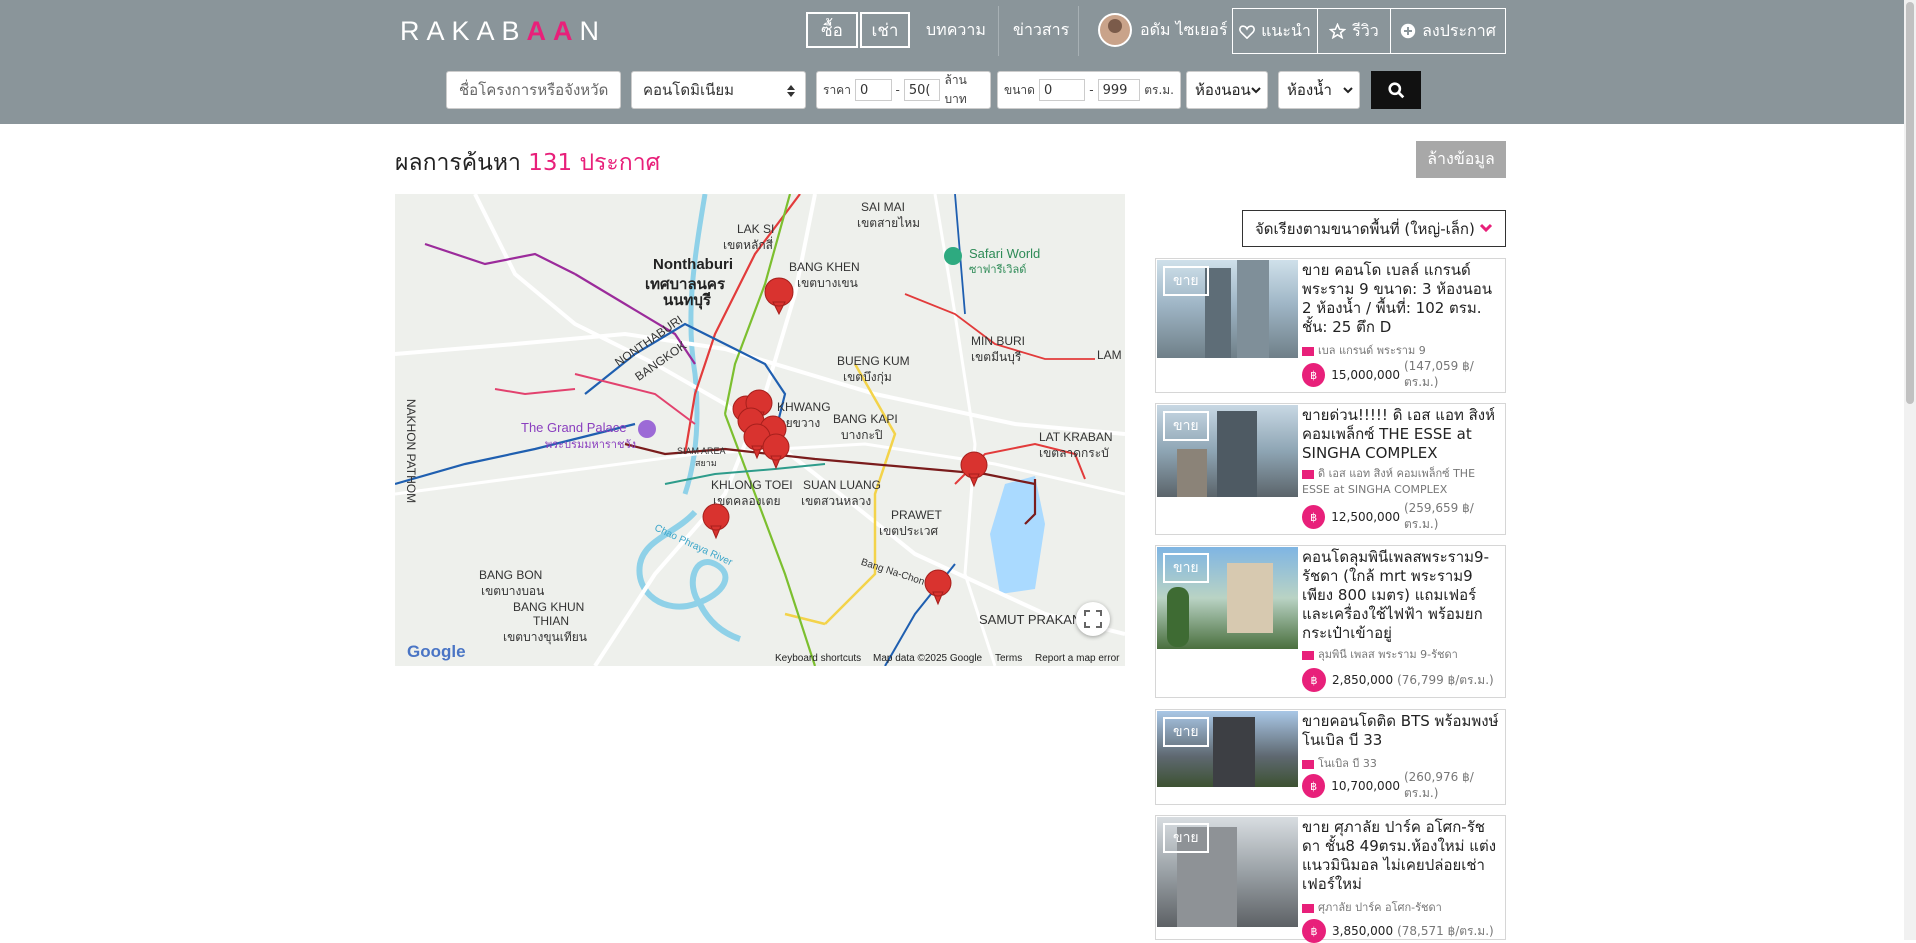 This screenshot has width=1916, height=943. Describe the element at coordinates (1461, 159) in the screenshot. I see `clear-button: ล้างข้อมูล` at that location.